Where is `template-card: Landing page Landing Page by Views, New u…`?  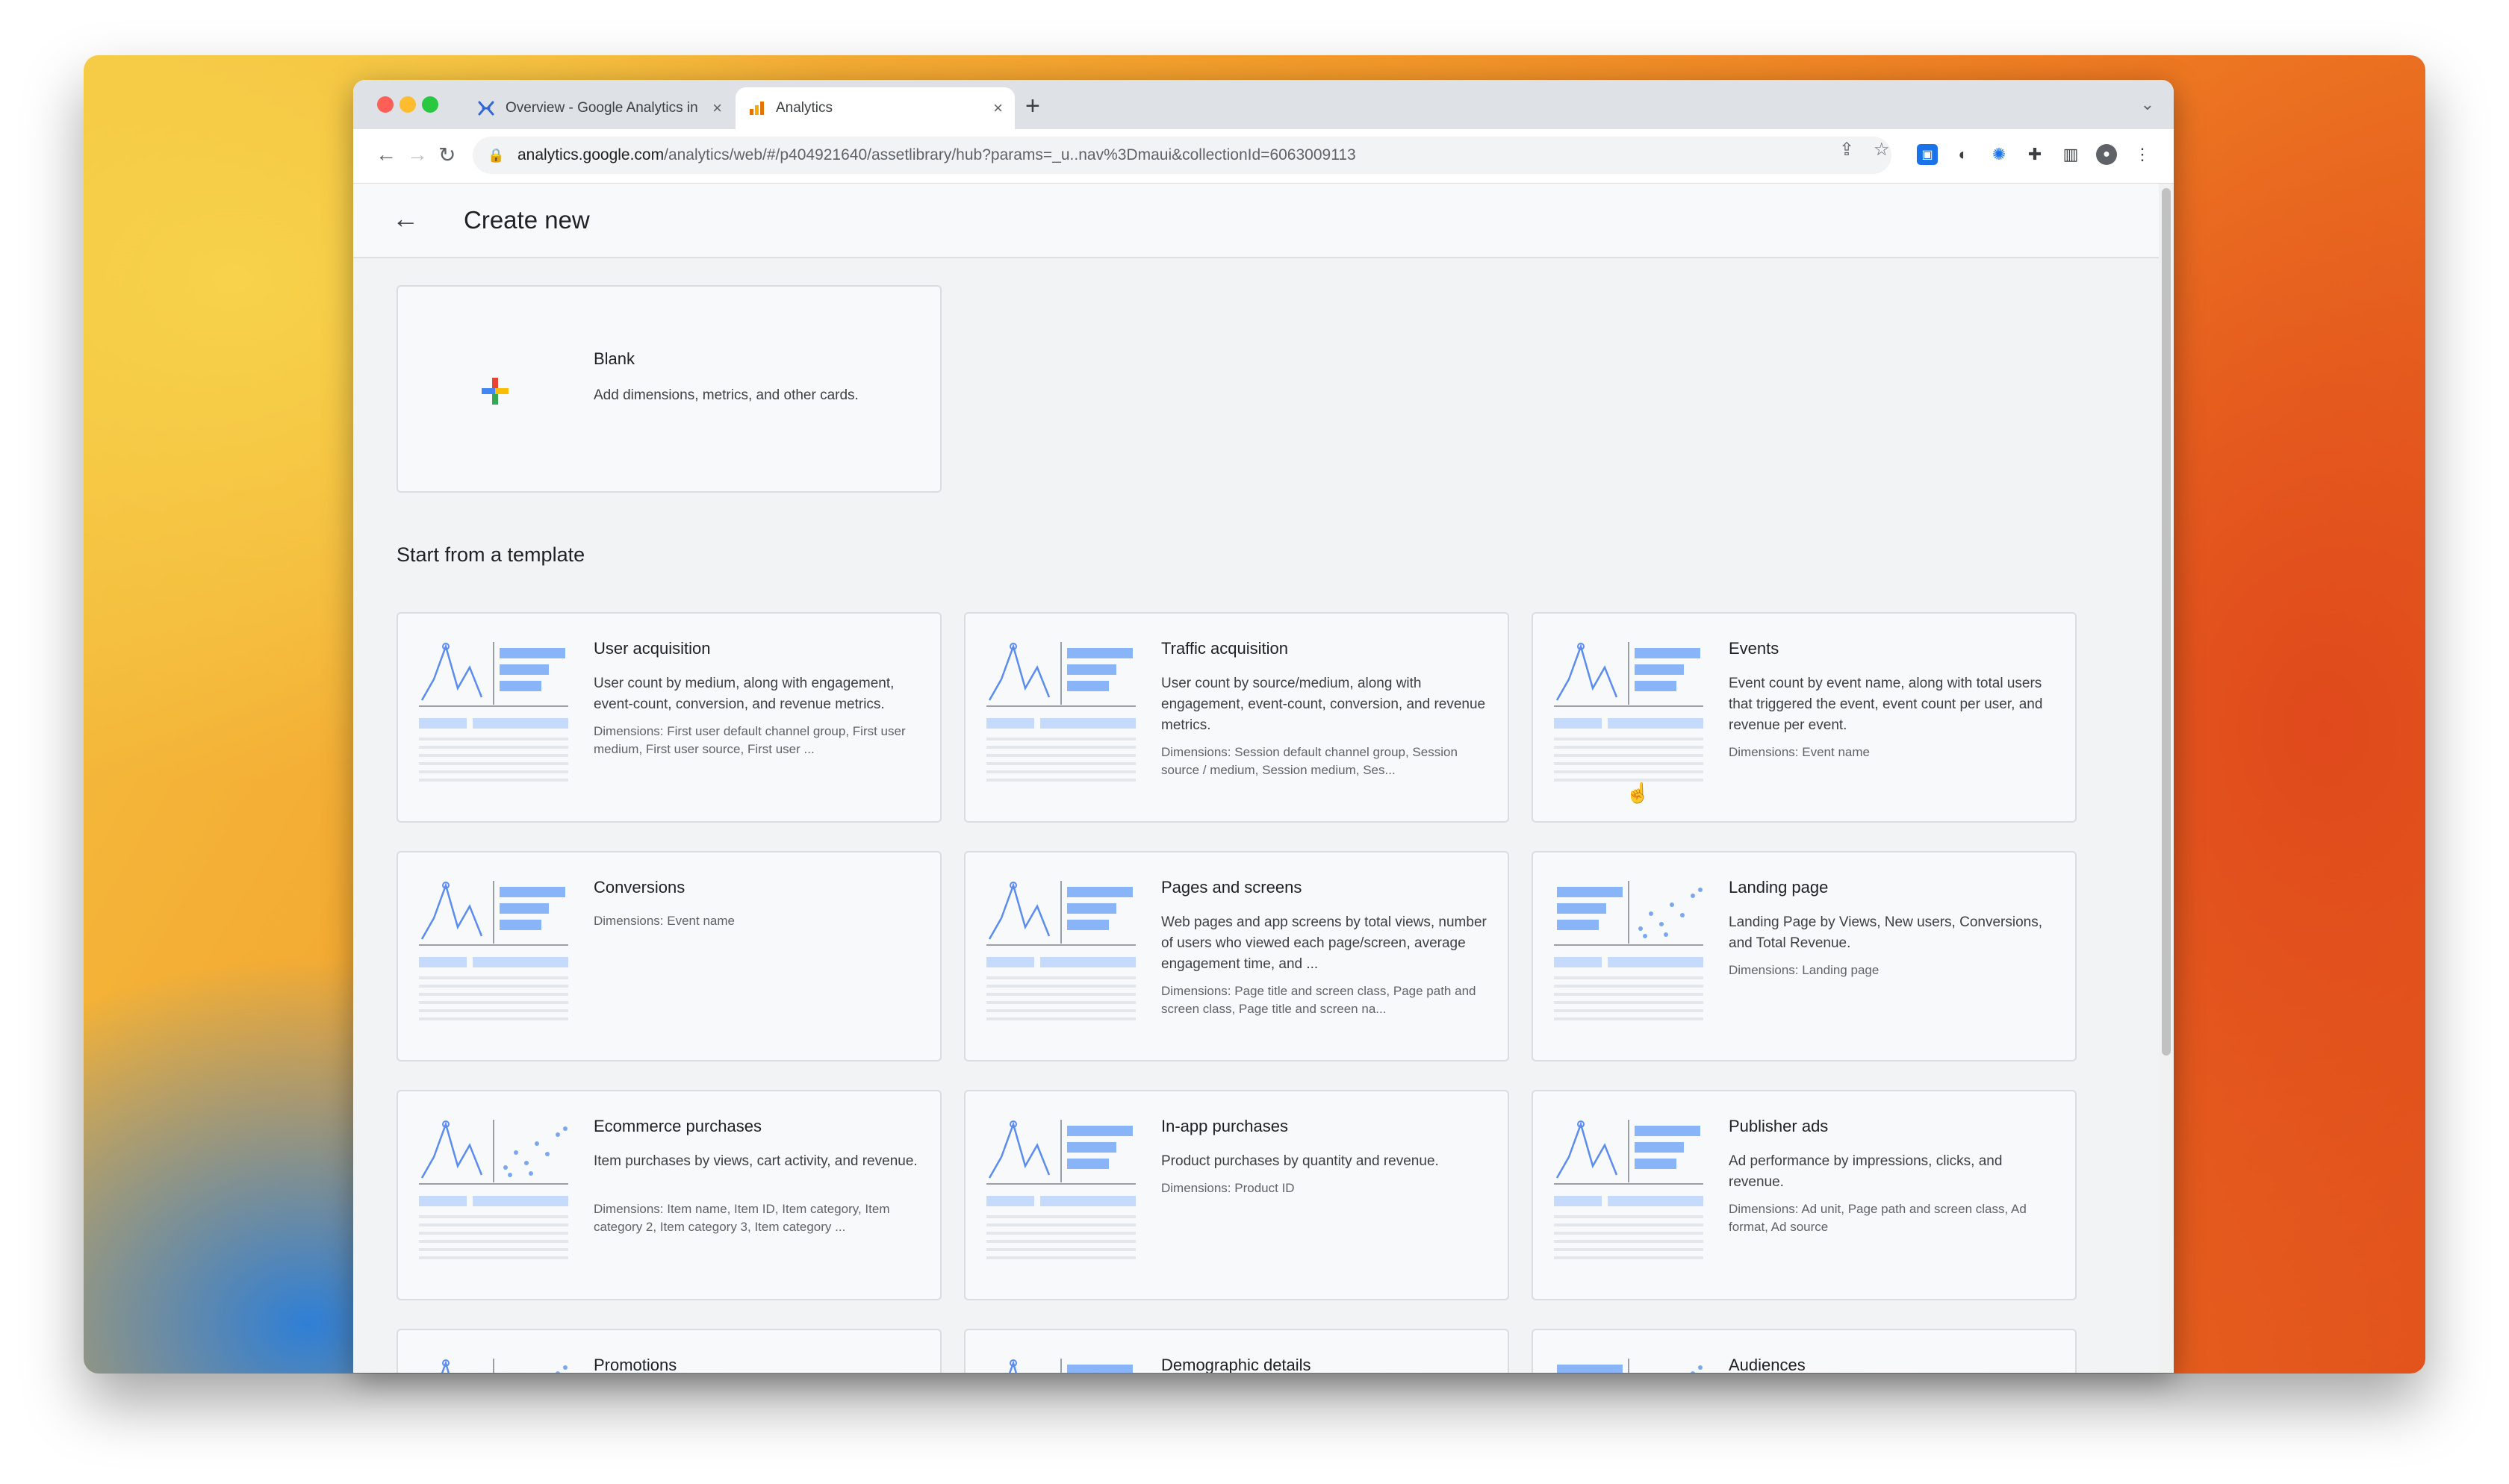 template-card: Landing page Landing Page by Views, New u… is located at coordinates (1805, 956).